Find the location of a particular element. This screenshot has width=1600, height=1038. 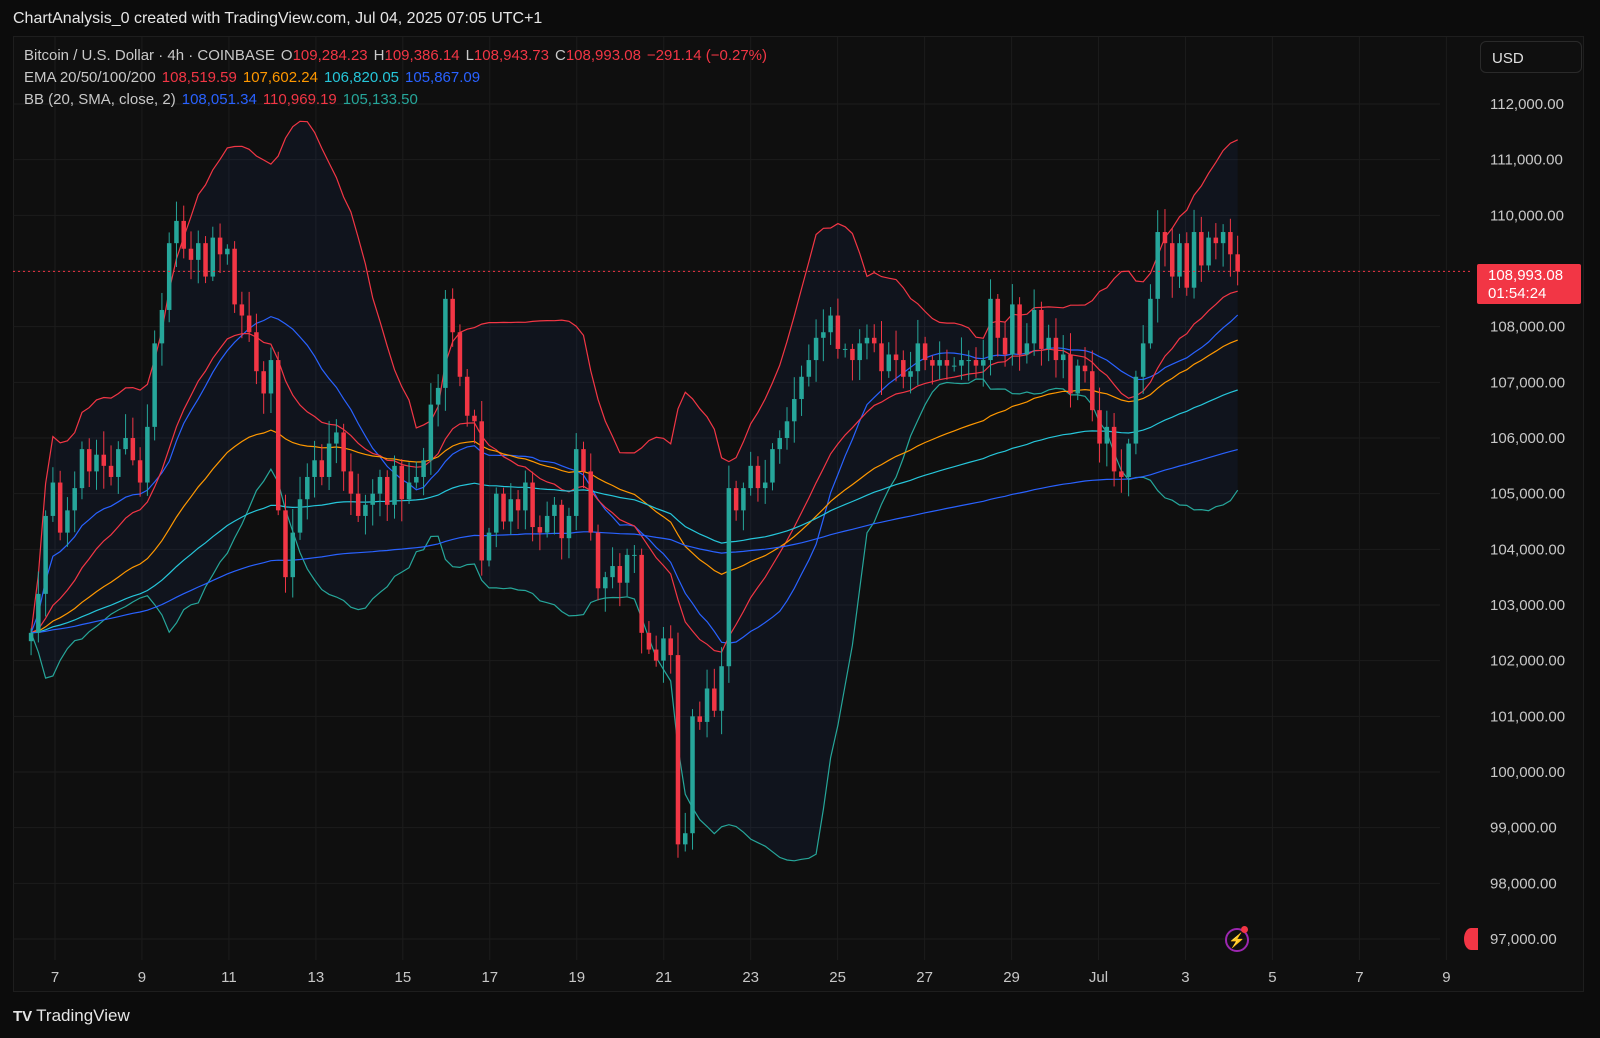

price-tick-label: 110,000.00 is located at coordinates (1527, 215).